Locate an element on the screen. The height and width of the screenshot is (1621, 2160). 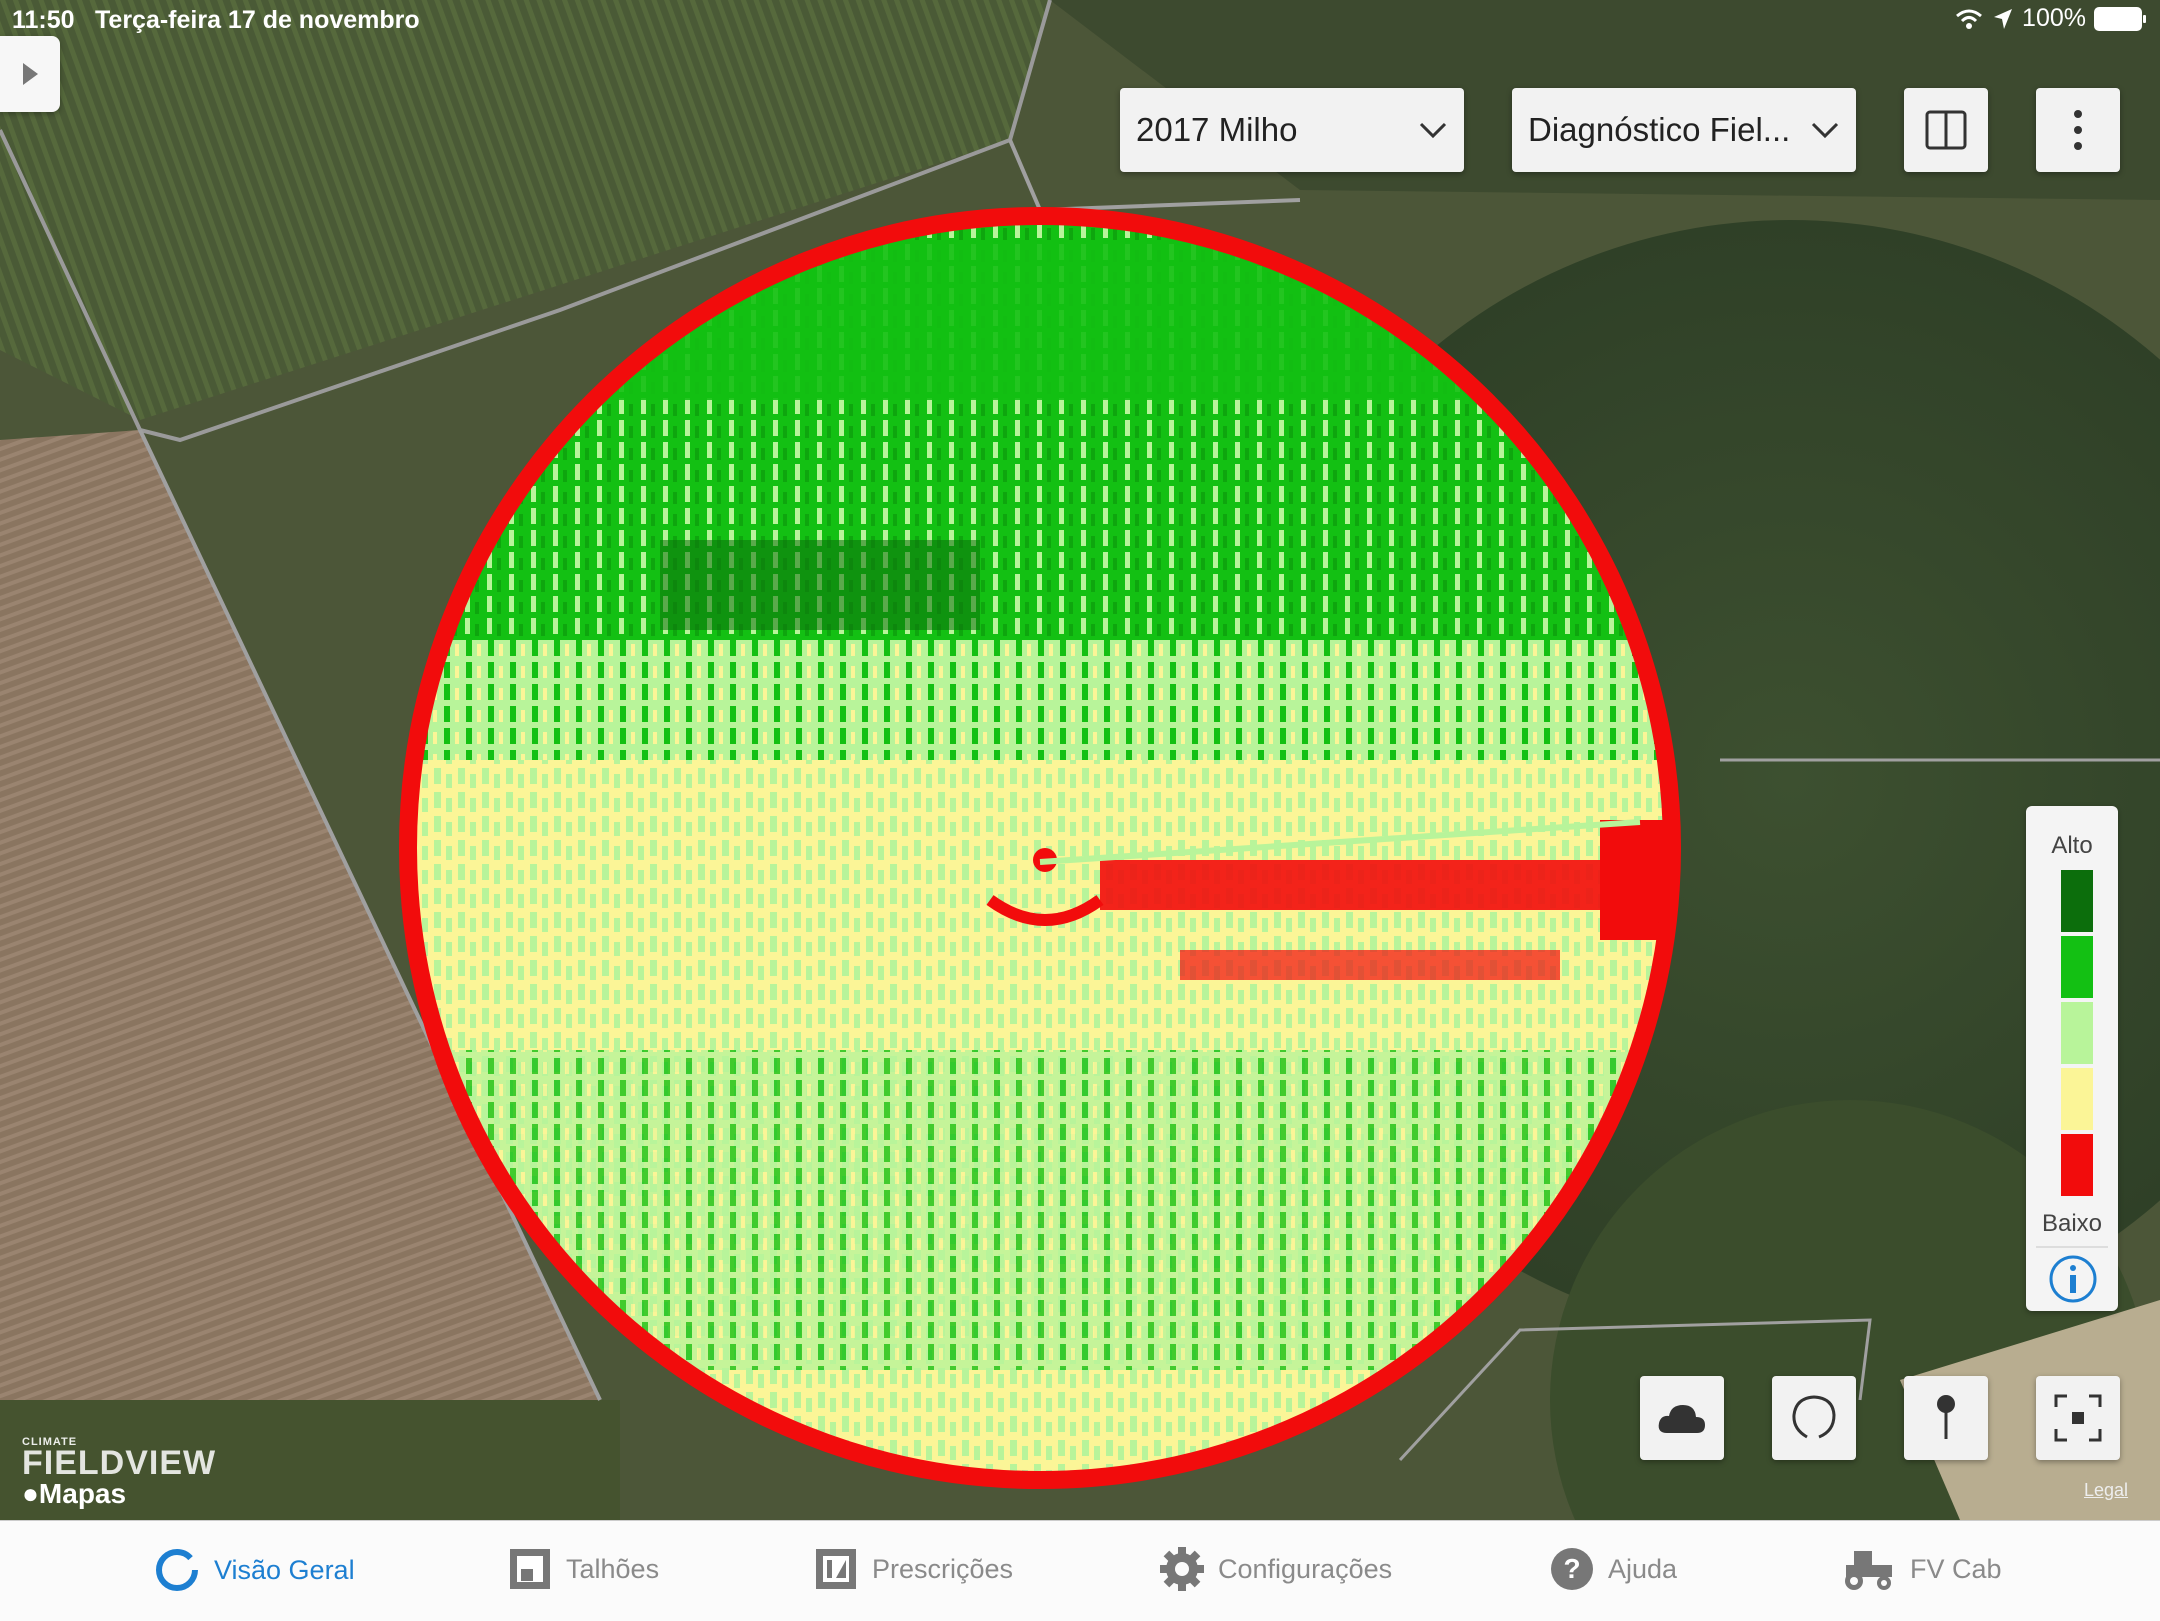
status-date: Terça-feira 17 de novembro is located at coordinates (257, 20).